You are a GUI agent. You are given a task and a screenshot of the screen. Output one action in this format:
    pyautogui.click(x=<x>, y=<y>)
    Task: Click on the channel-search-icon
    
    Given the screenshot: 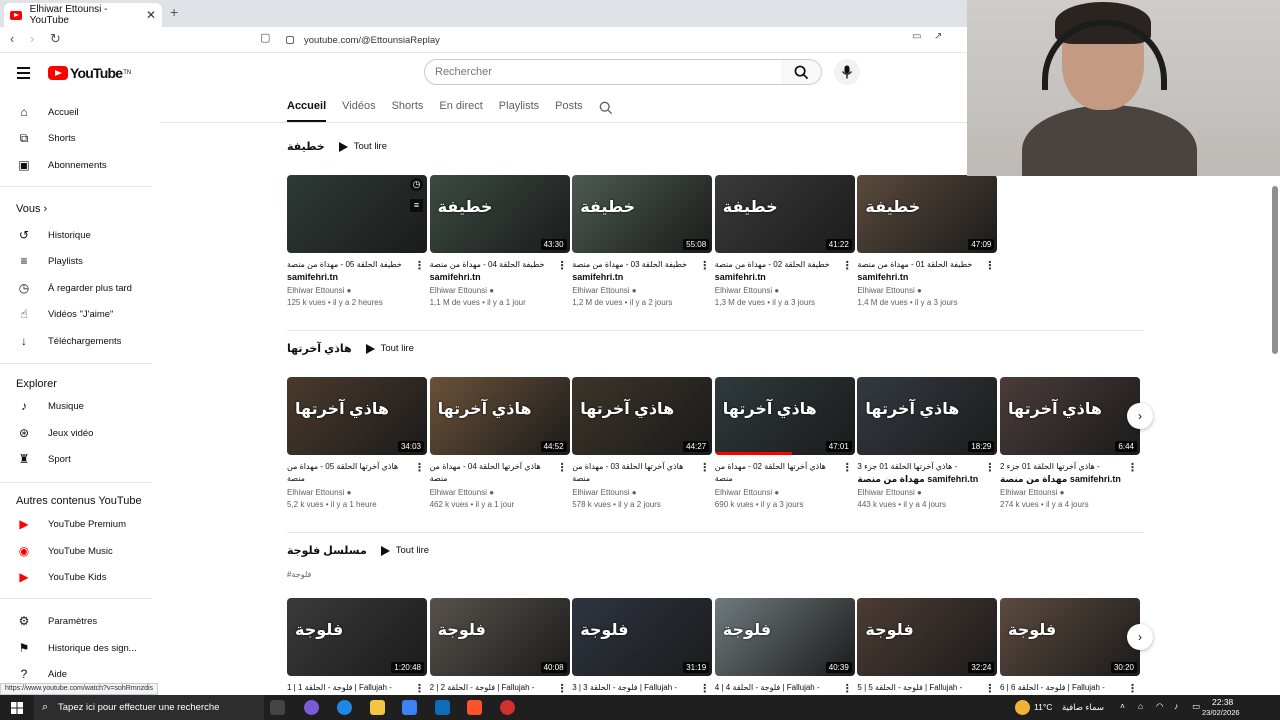 What is the action you would take?
    pyautogui.click(x=606, y=108)
    